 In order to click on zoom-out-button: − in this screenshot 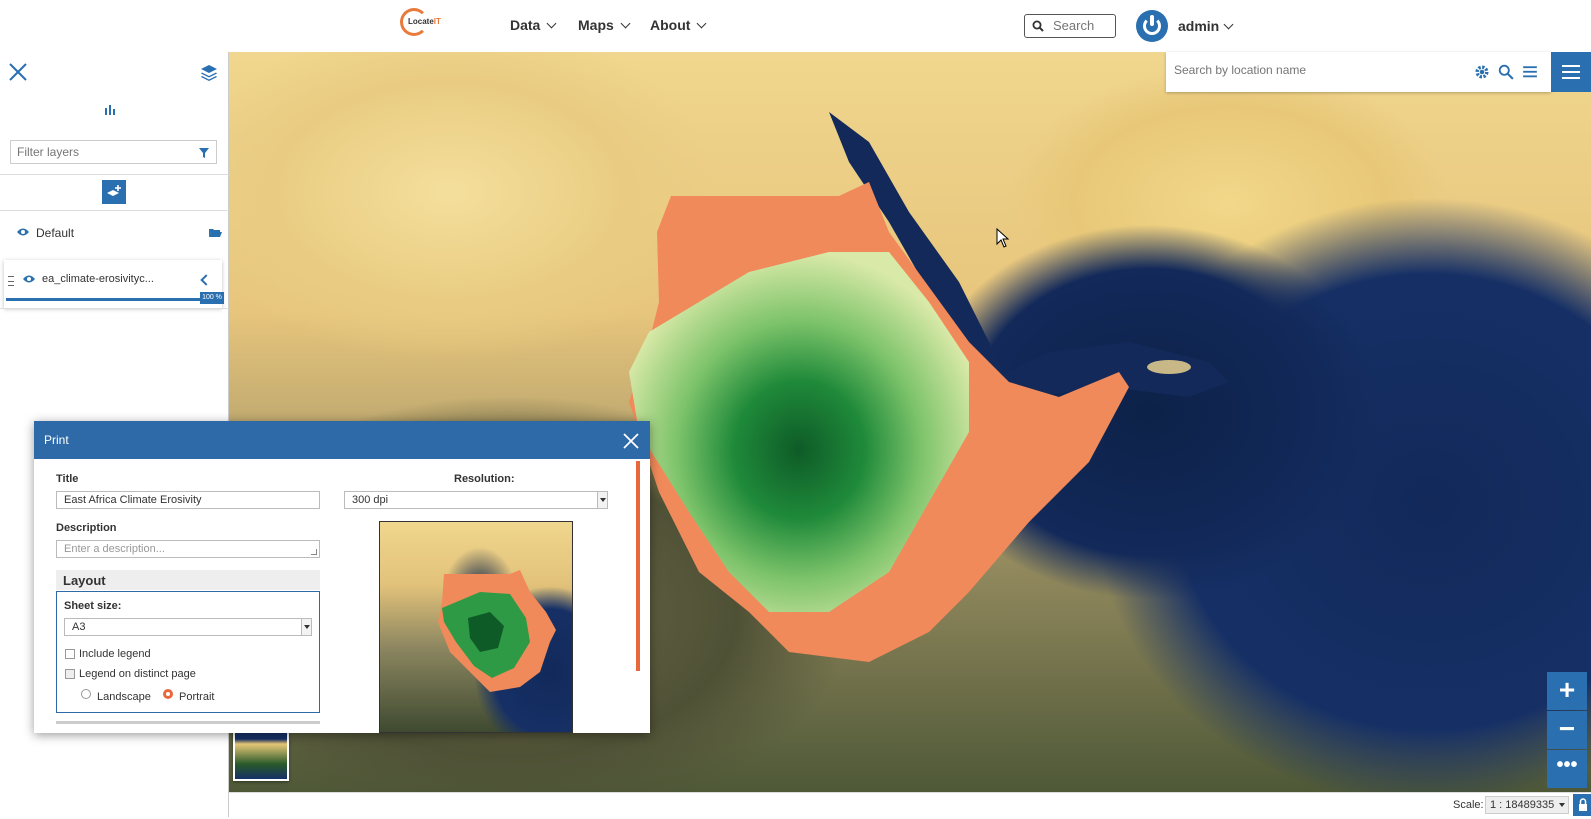, I will do `click(1567, 730)`.